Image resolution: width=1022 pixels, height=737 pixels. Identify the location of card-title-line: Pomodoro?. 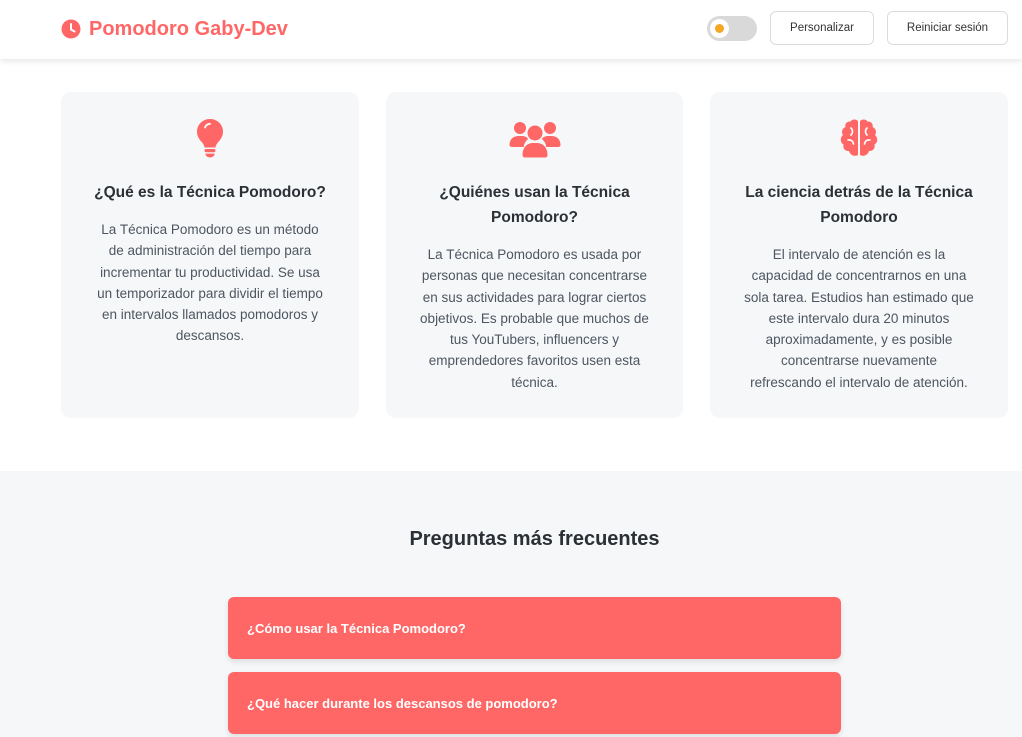
(534, 217).